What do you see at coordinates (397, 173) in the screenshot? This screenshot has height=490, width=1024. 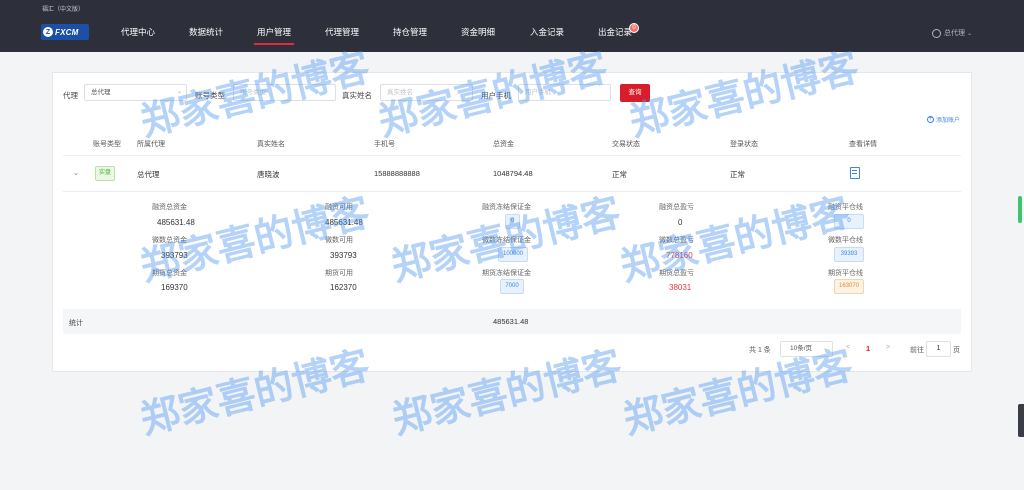 I see `row-phone: 15888888888` at bounding box center [397, 173].